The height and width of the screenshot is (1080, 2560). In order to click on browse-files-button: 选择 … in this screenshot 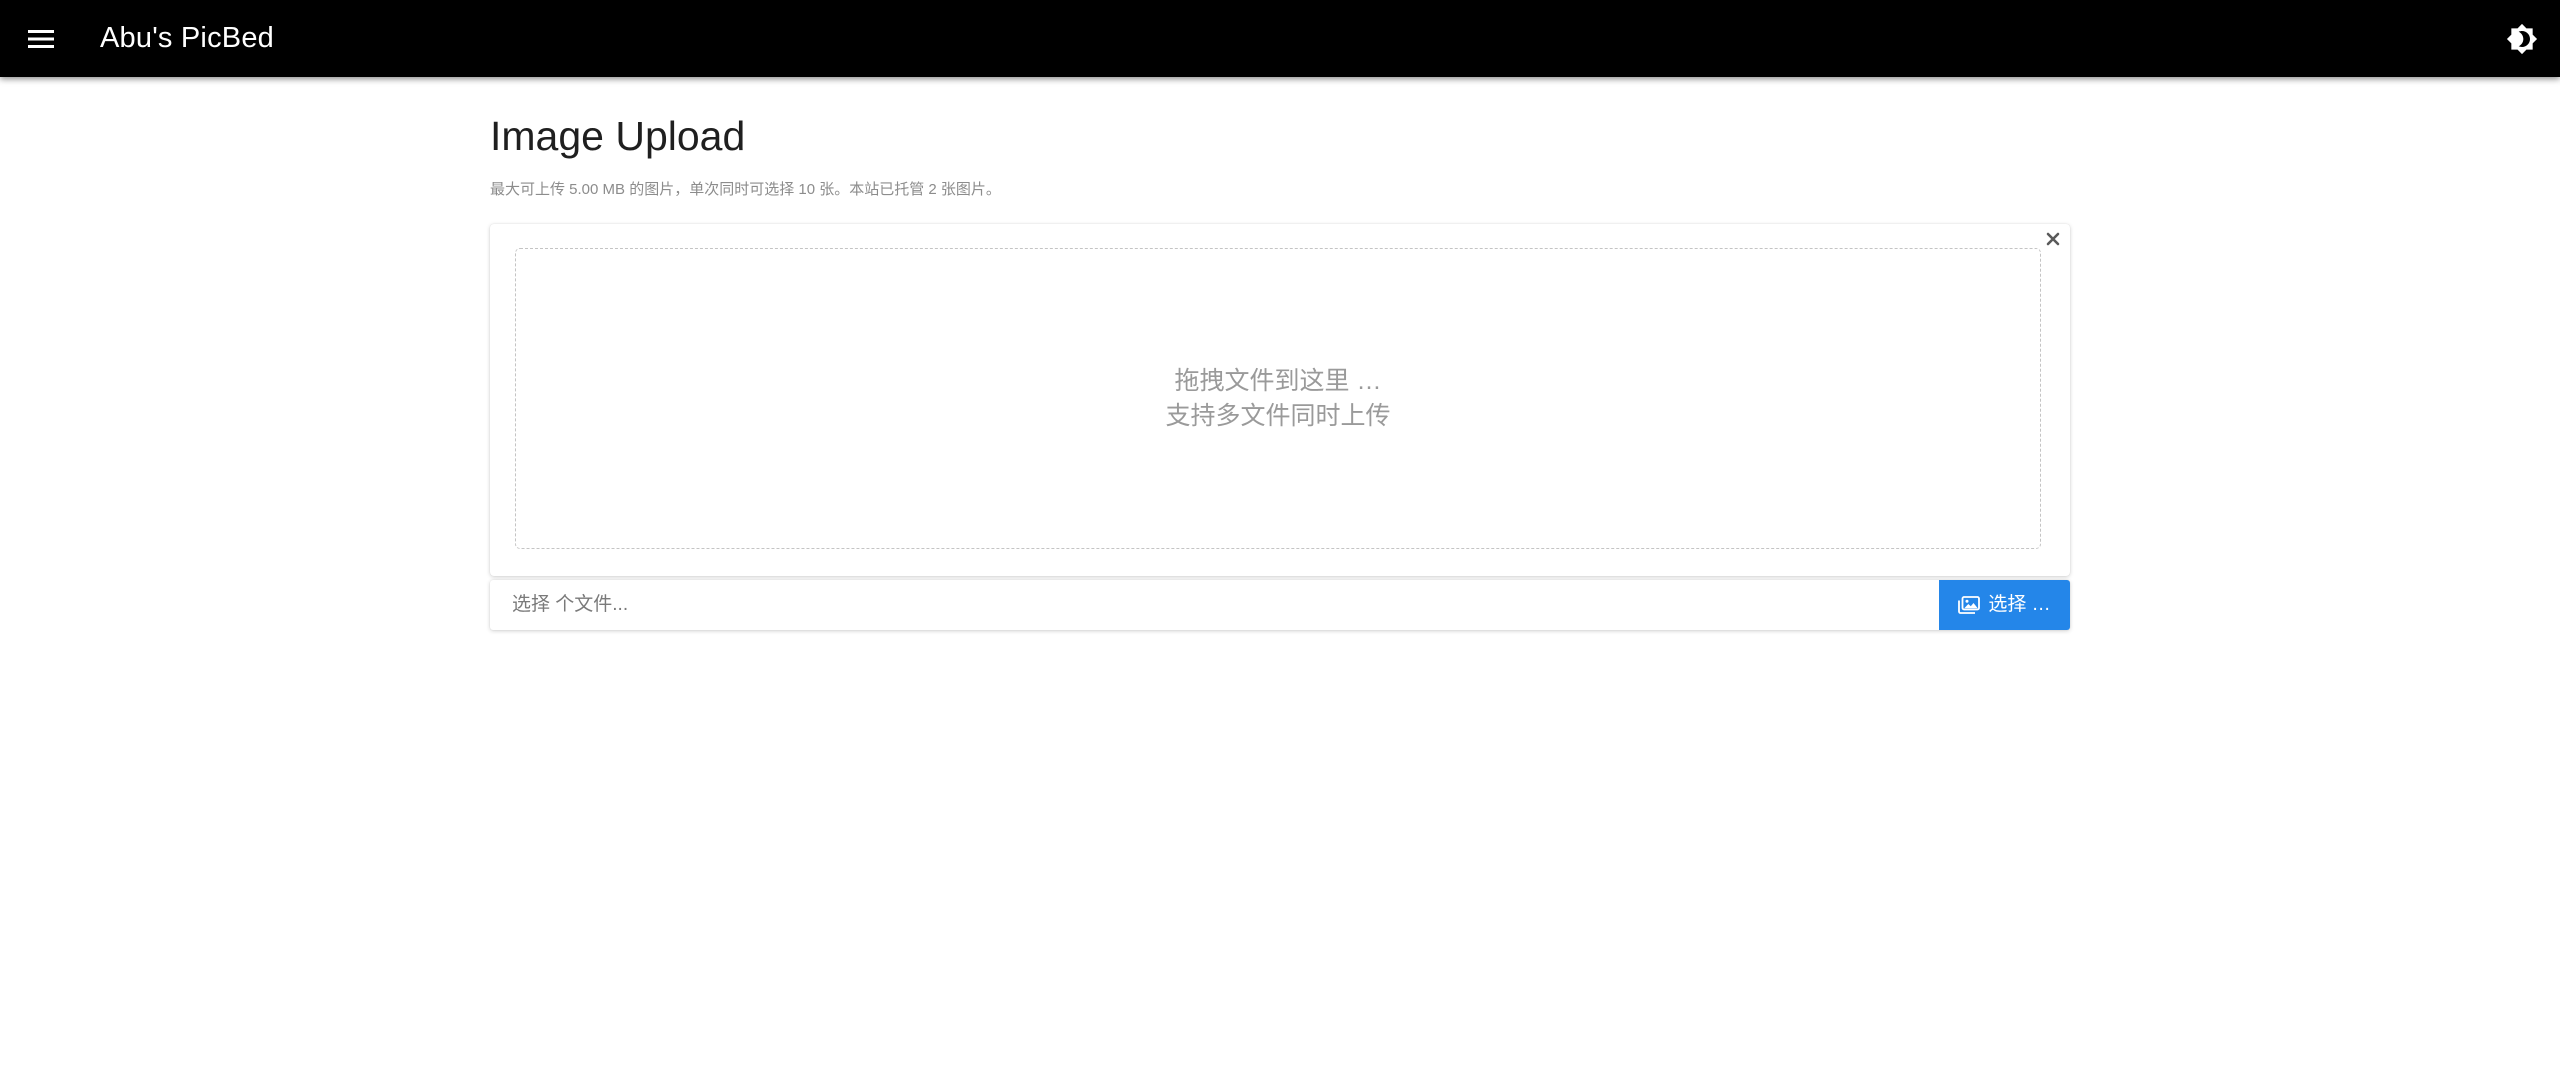, I will do `click(2004, 605)`.